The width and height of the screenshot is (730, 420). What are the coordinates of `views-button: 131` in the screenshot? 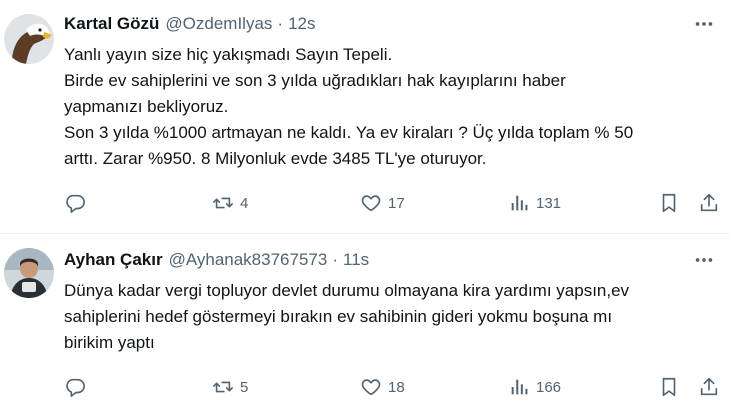 It's located at (534, 203).